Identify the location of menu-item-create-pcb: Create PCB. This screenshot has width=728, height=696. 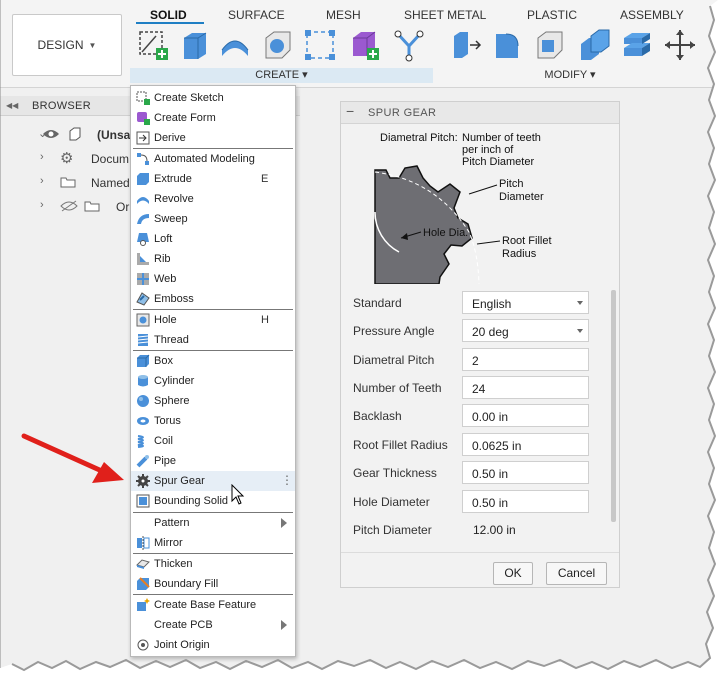
(213, 625).